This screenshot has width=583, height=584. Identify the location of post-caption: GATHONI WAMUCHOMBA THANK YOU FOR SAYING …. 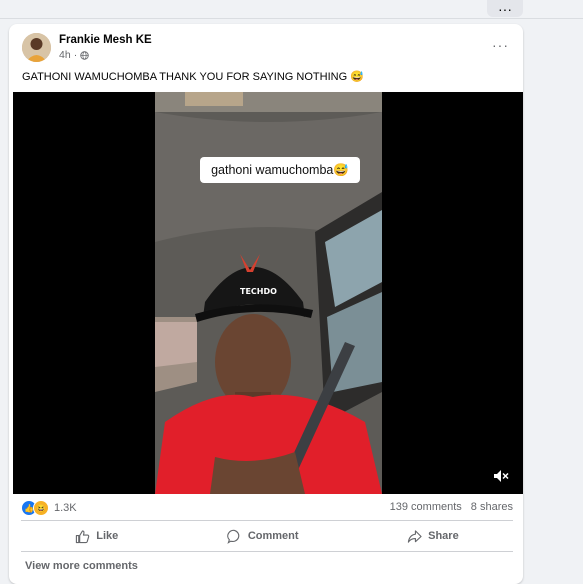
(193, 77).